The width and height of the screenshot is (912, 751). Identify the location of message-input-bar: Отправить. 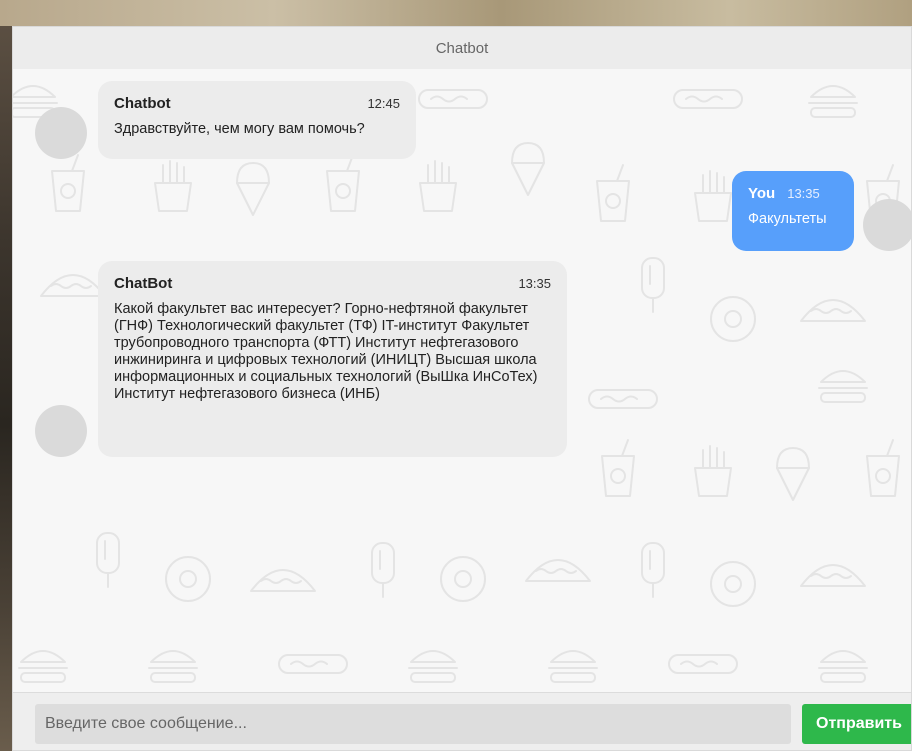
(462, 721).